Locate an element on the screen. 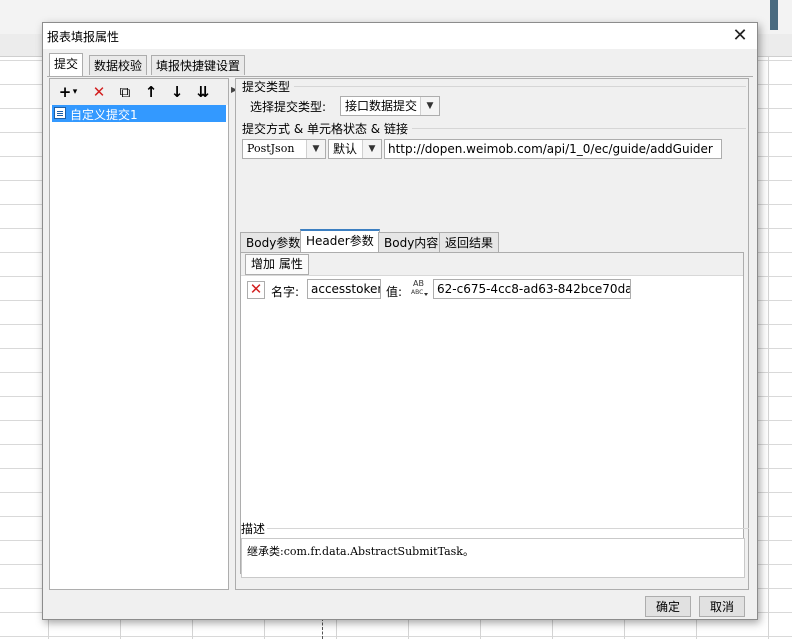 The image size is (792, 639). move-down-icon: ↓ is located at coordinates (177, 92).